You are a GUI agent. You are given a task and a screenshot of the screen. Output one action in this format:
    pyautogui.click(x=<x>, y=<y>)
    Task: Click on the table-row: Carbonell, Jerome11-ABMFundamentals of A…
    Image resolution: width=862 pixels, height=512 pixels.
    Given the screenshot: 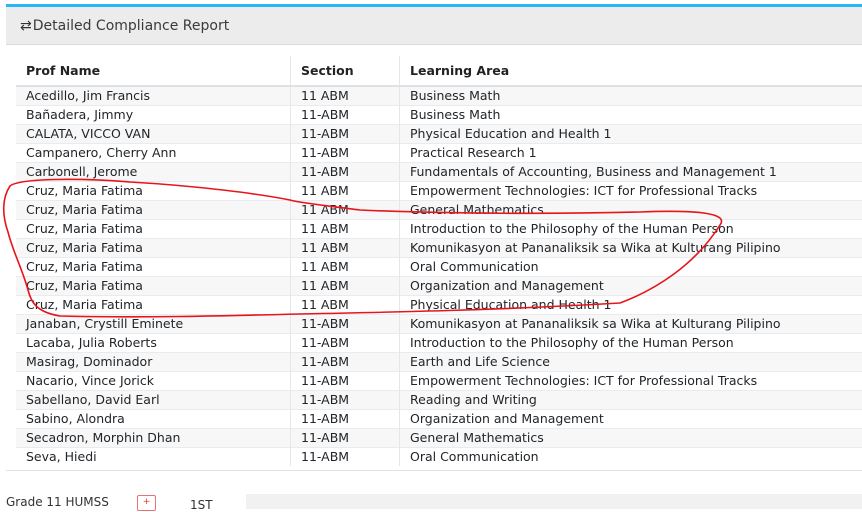 What is the action you would take?
    pyautogui.click(x=439, y=172)
    